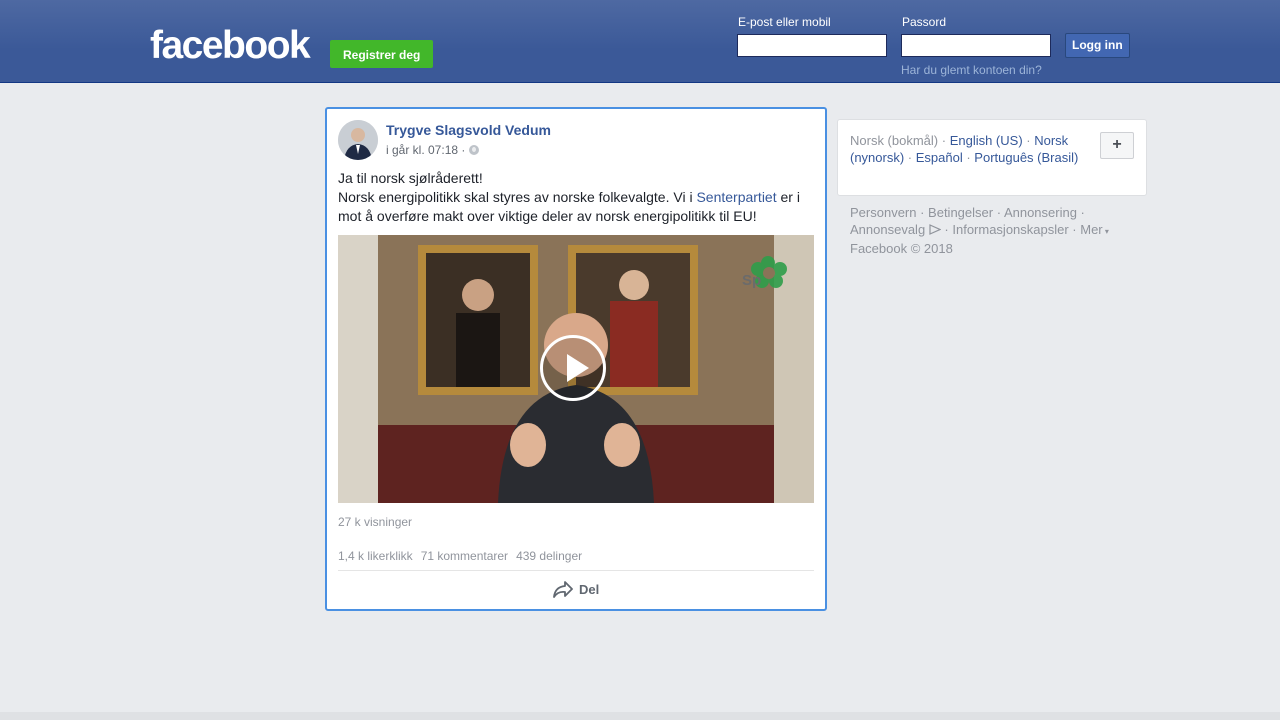 The image size is (1280, 720). What do you see at coordinates (1040, 212) in the screenshot?
I see `footer-link-advertising: Annonsering` at bounding box center [1040, 212].